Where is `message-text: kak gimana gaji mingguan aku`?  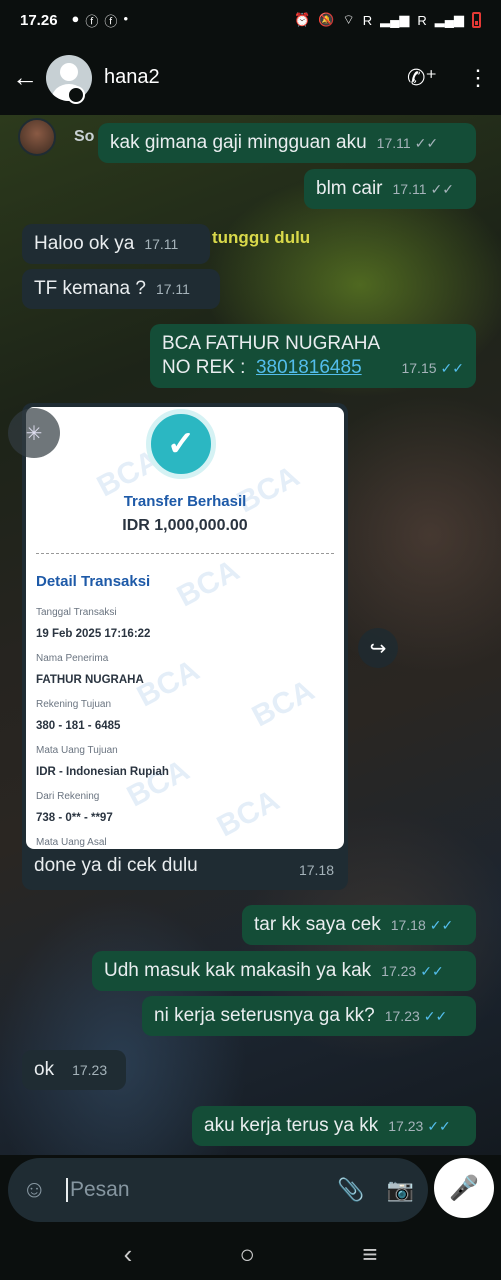
message-text: kak gimana gaji mingguan aku is located at coordinates (238, 142).